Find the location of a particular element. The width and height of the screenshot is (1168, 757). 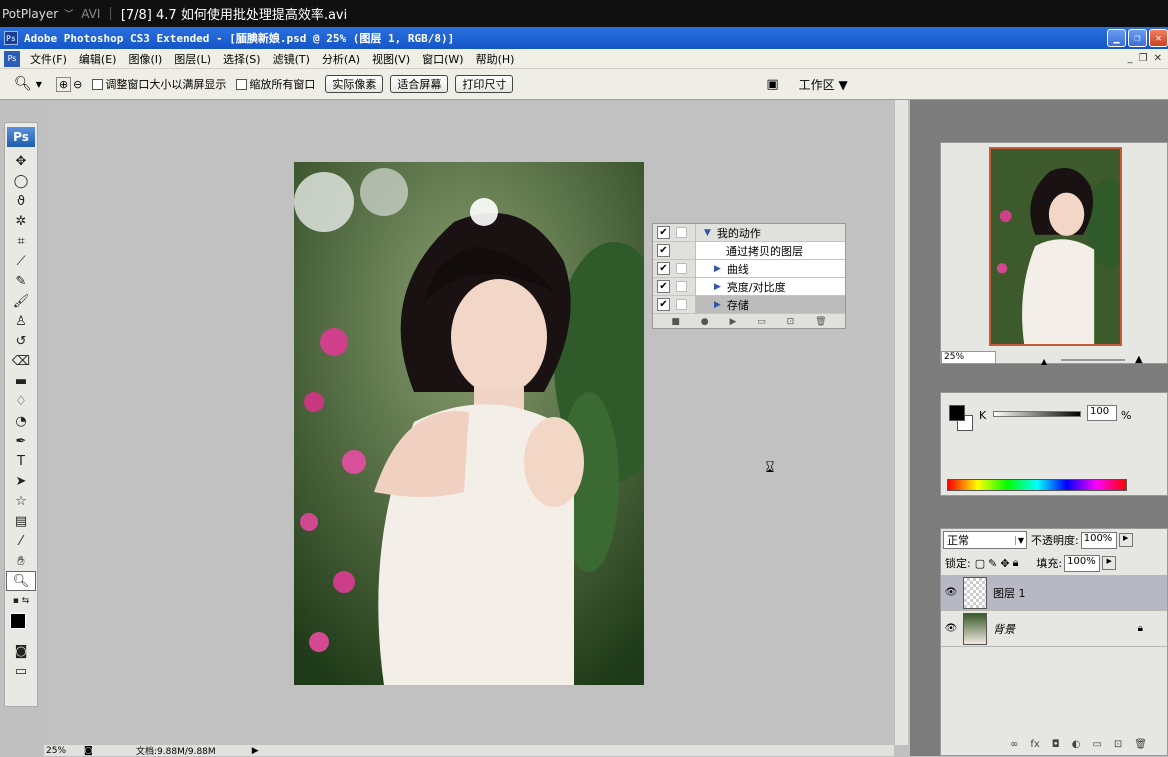

quick-mask-icon: ◙ is located at coordinates (21, 651).